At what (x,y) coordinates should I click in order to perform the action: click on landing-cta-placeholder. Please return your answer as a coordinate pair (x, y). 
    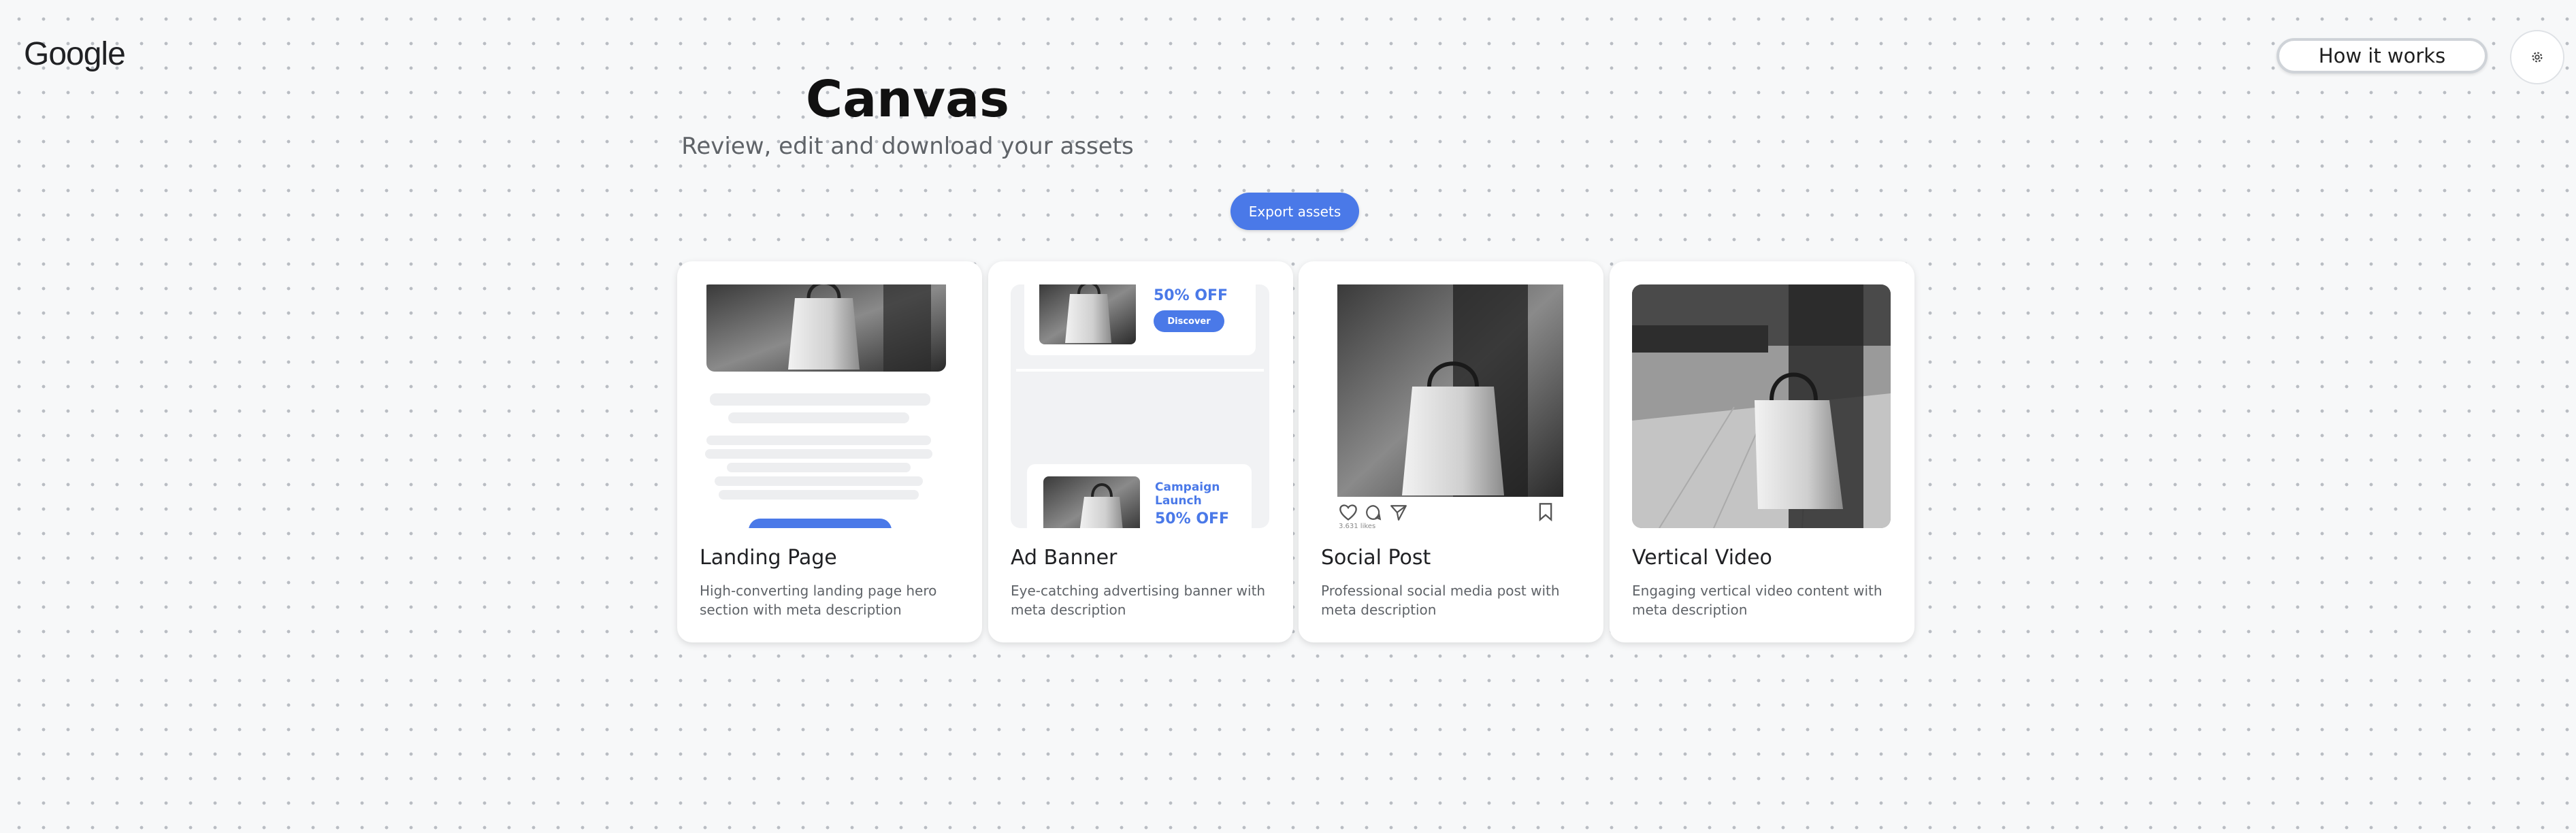
    Looking at the image, I should click on (820, 524).